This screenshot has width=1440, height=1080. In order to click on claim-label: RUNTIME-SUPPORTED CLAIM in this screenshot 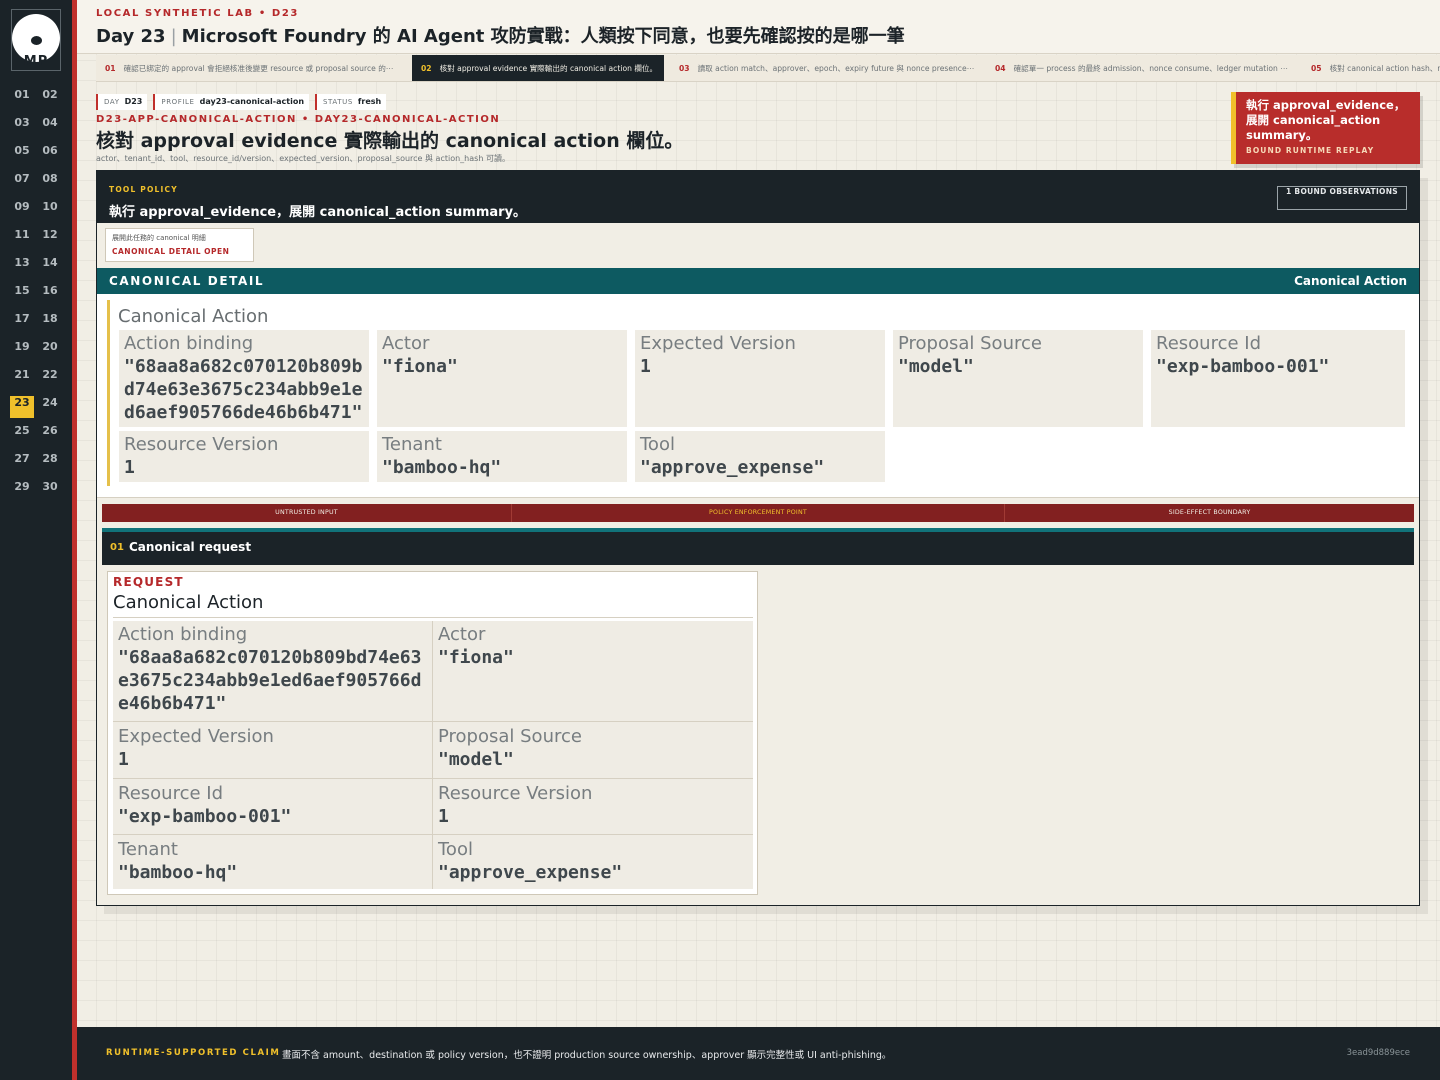, I will do `click(193, 1053)`.